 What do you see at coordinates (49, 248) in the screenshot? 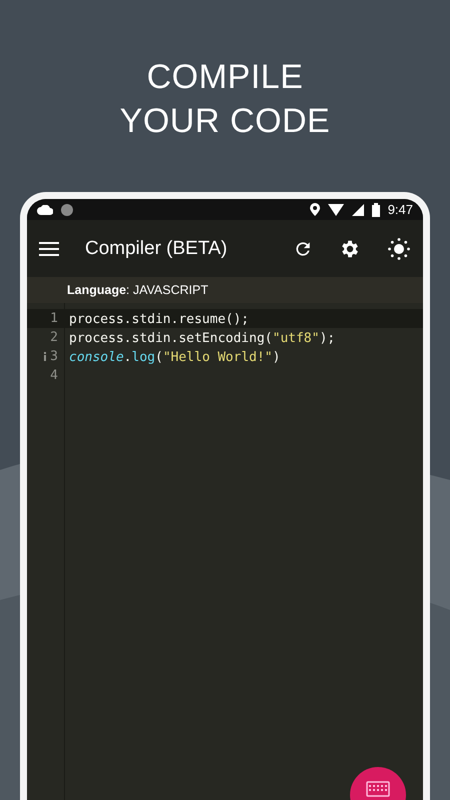
I see `menu-icon` at bounding box center [49, 248].